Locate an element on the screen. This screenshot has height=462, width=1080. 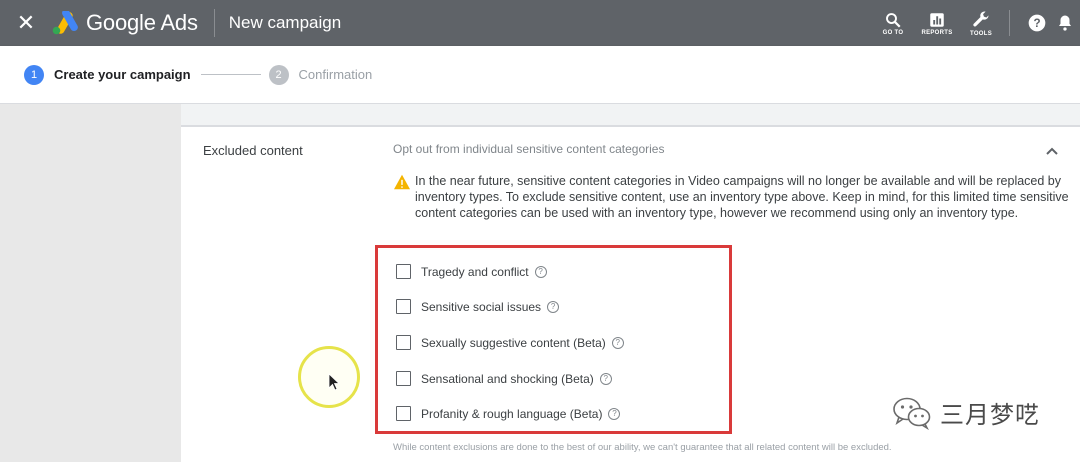
category-profanity-rough-language: Profanity & rough language (Beta) ? is located at coordinates (508, 413).